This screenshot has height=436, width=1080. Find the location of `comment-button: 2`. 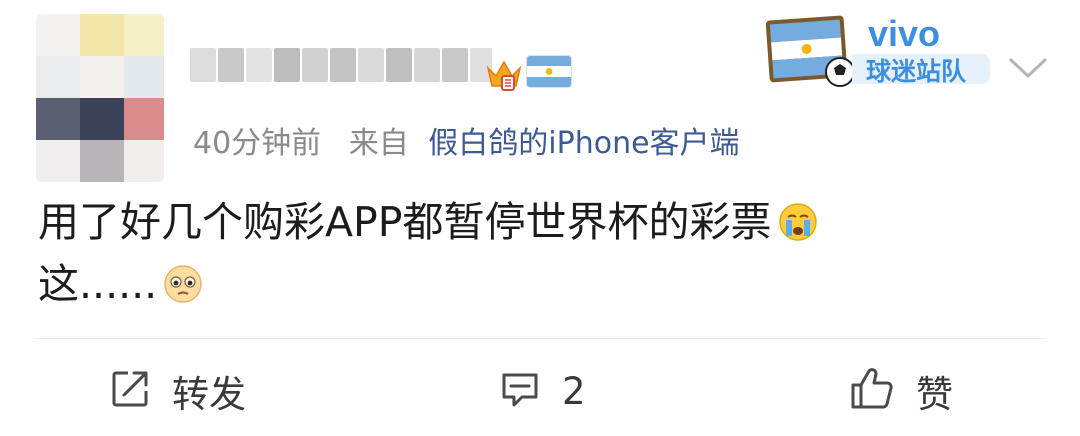

comment-button: 2 is located at coordinates (542, 391).